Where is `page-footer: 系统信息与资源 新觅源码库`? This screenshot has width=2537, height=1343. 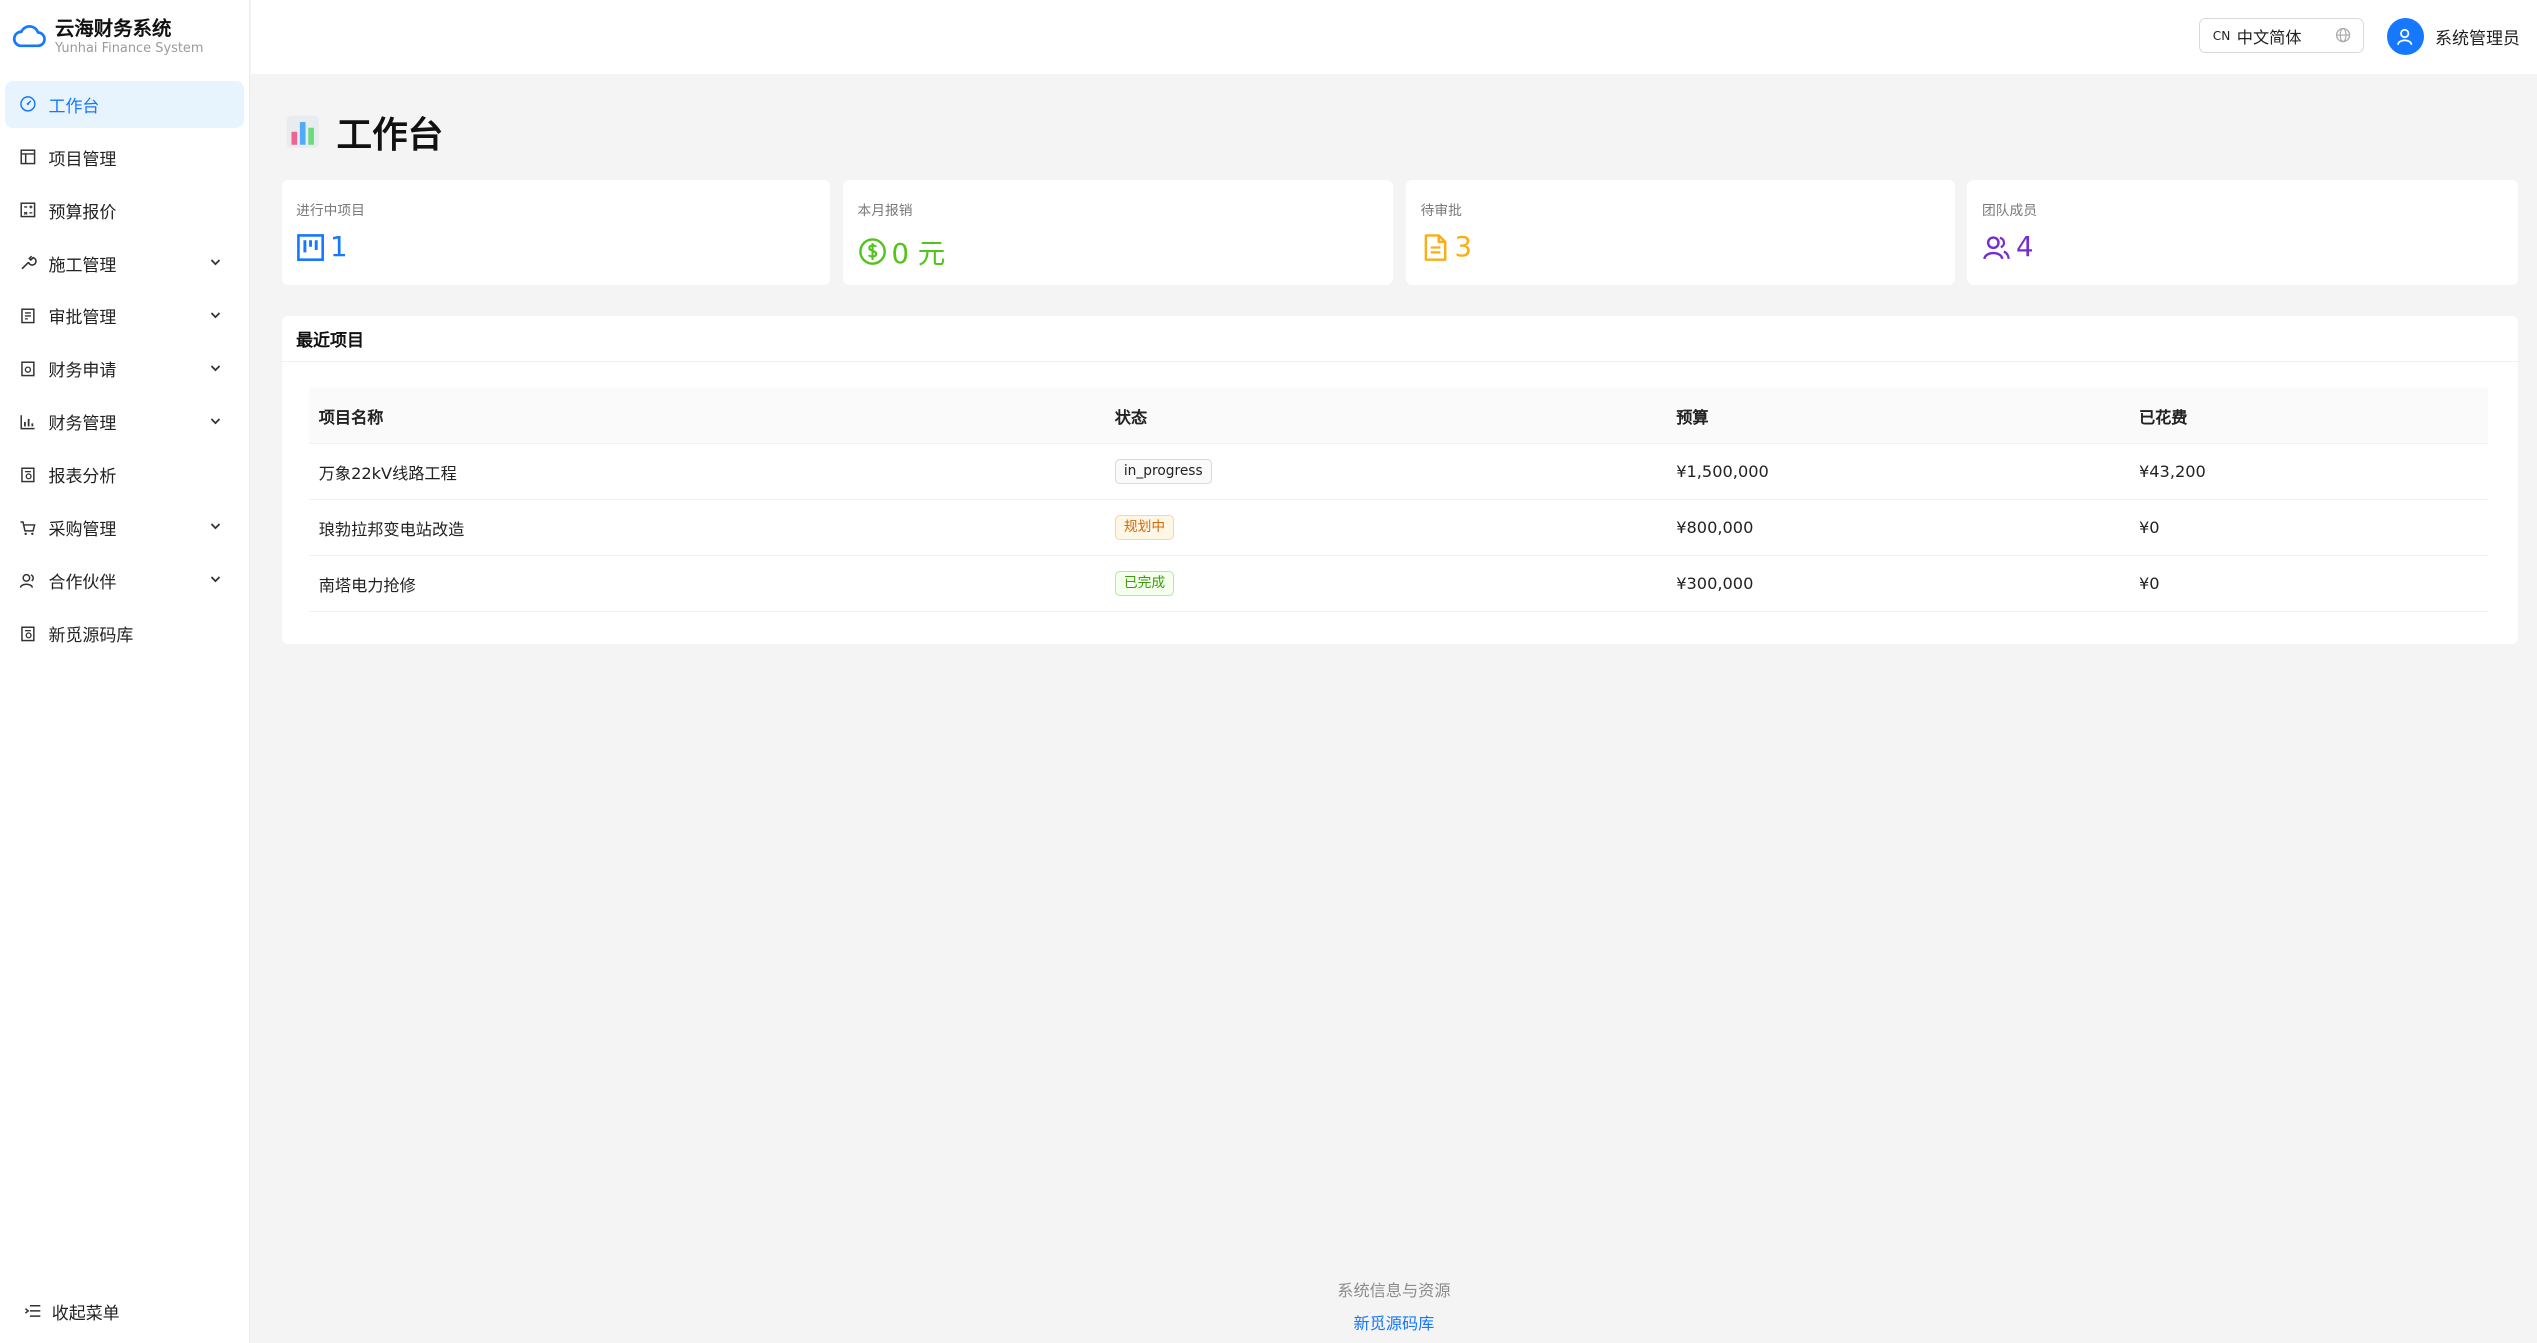
page-footer: 系统信息与资源 新觅源码库 is located at coordinates (1394, 1306).